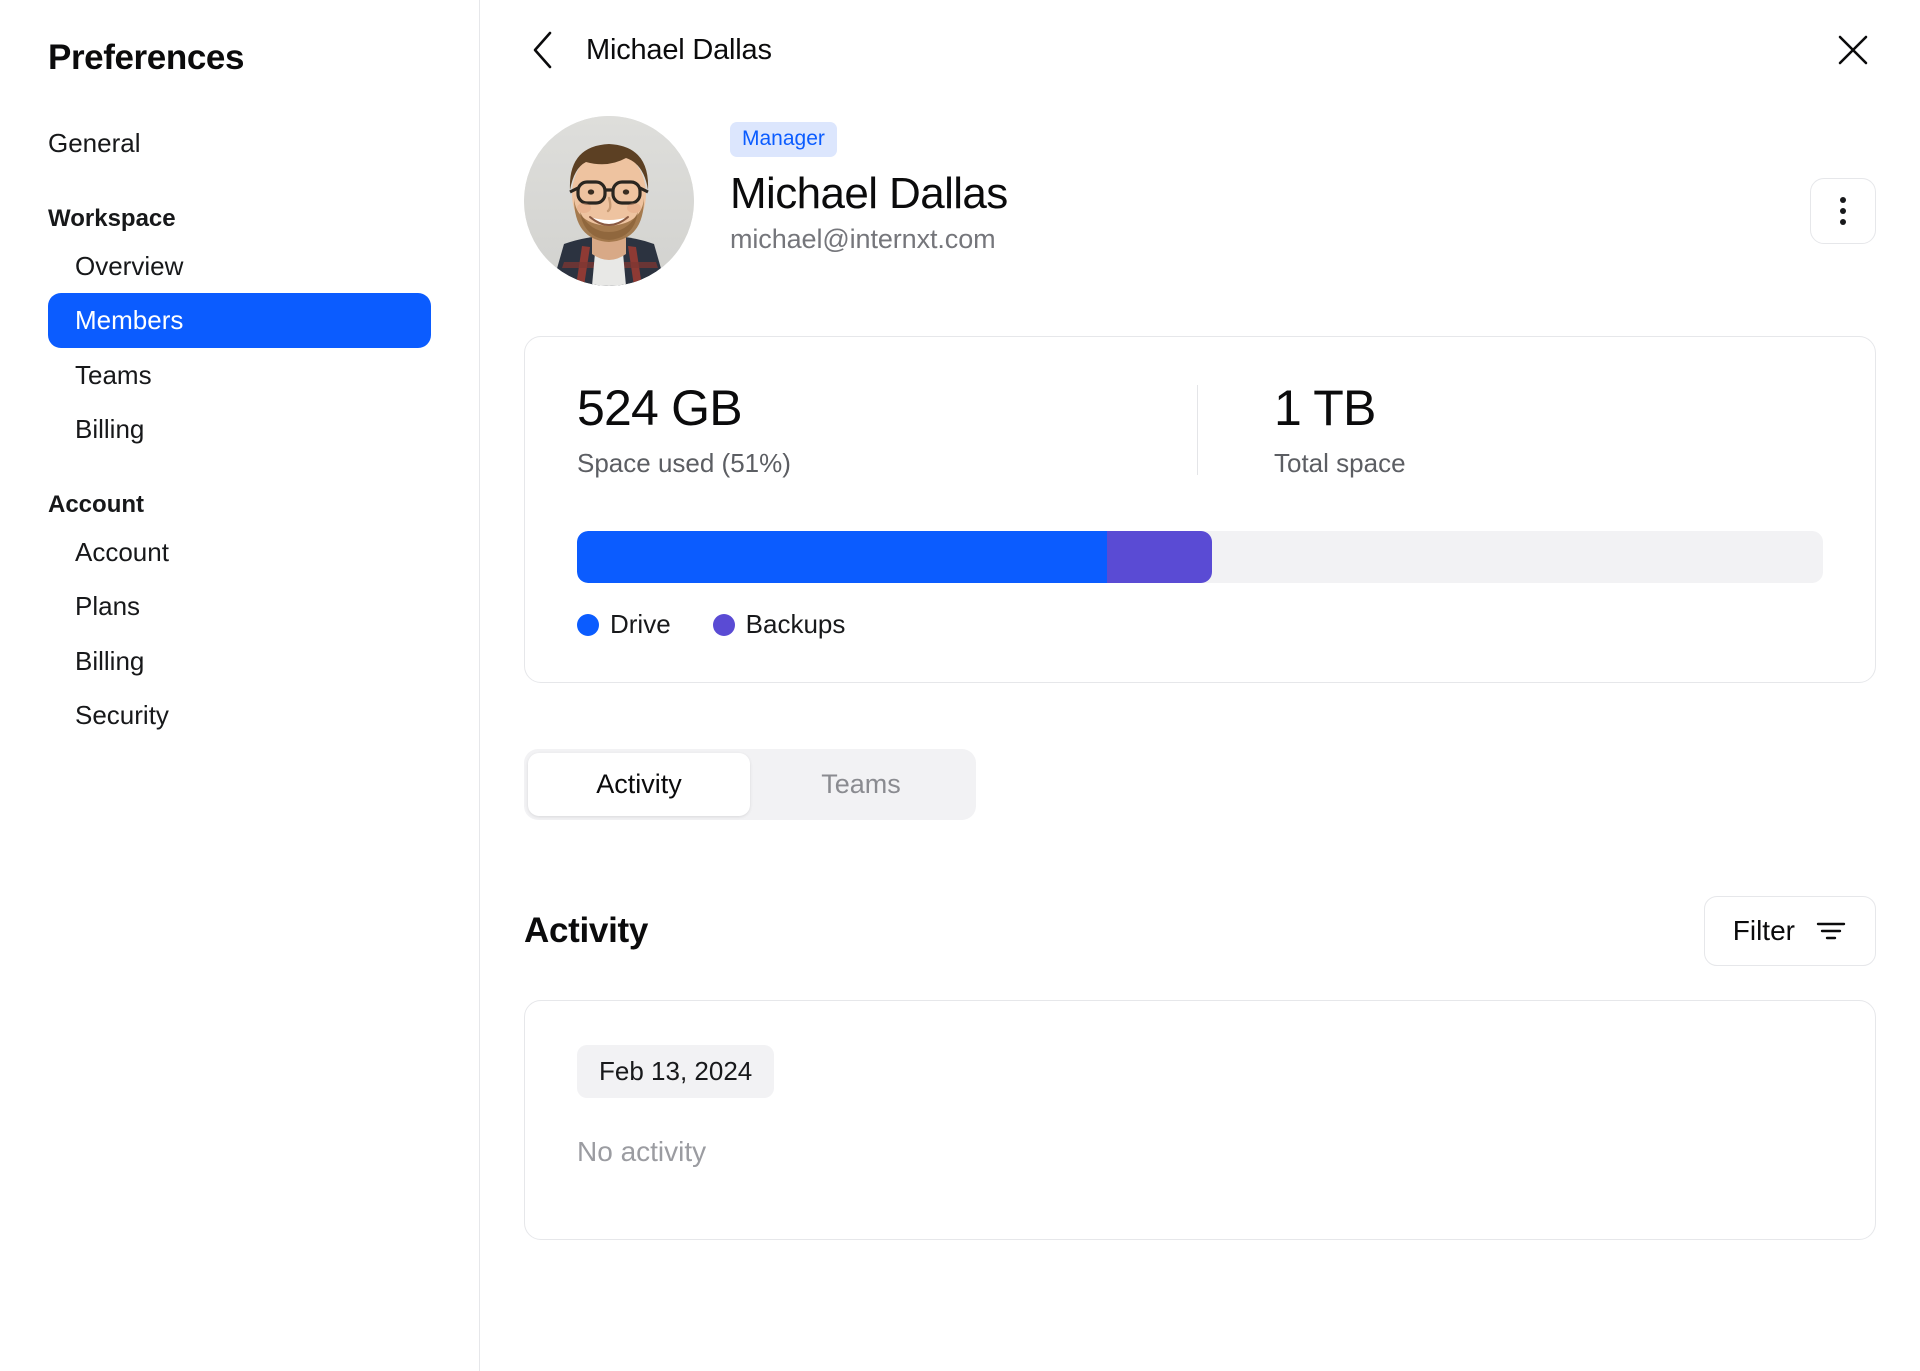  I want to click on space-used-label: Space used (51%), so click(684, 463).